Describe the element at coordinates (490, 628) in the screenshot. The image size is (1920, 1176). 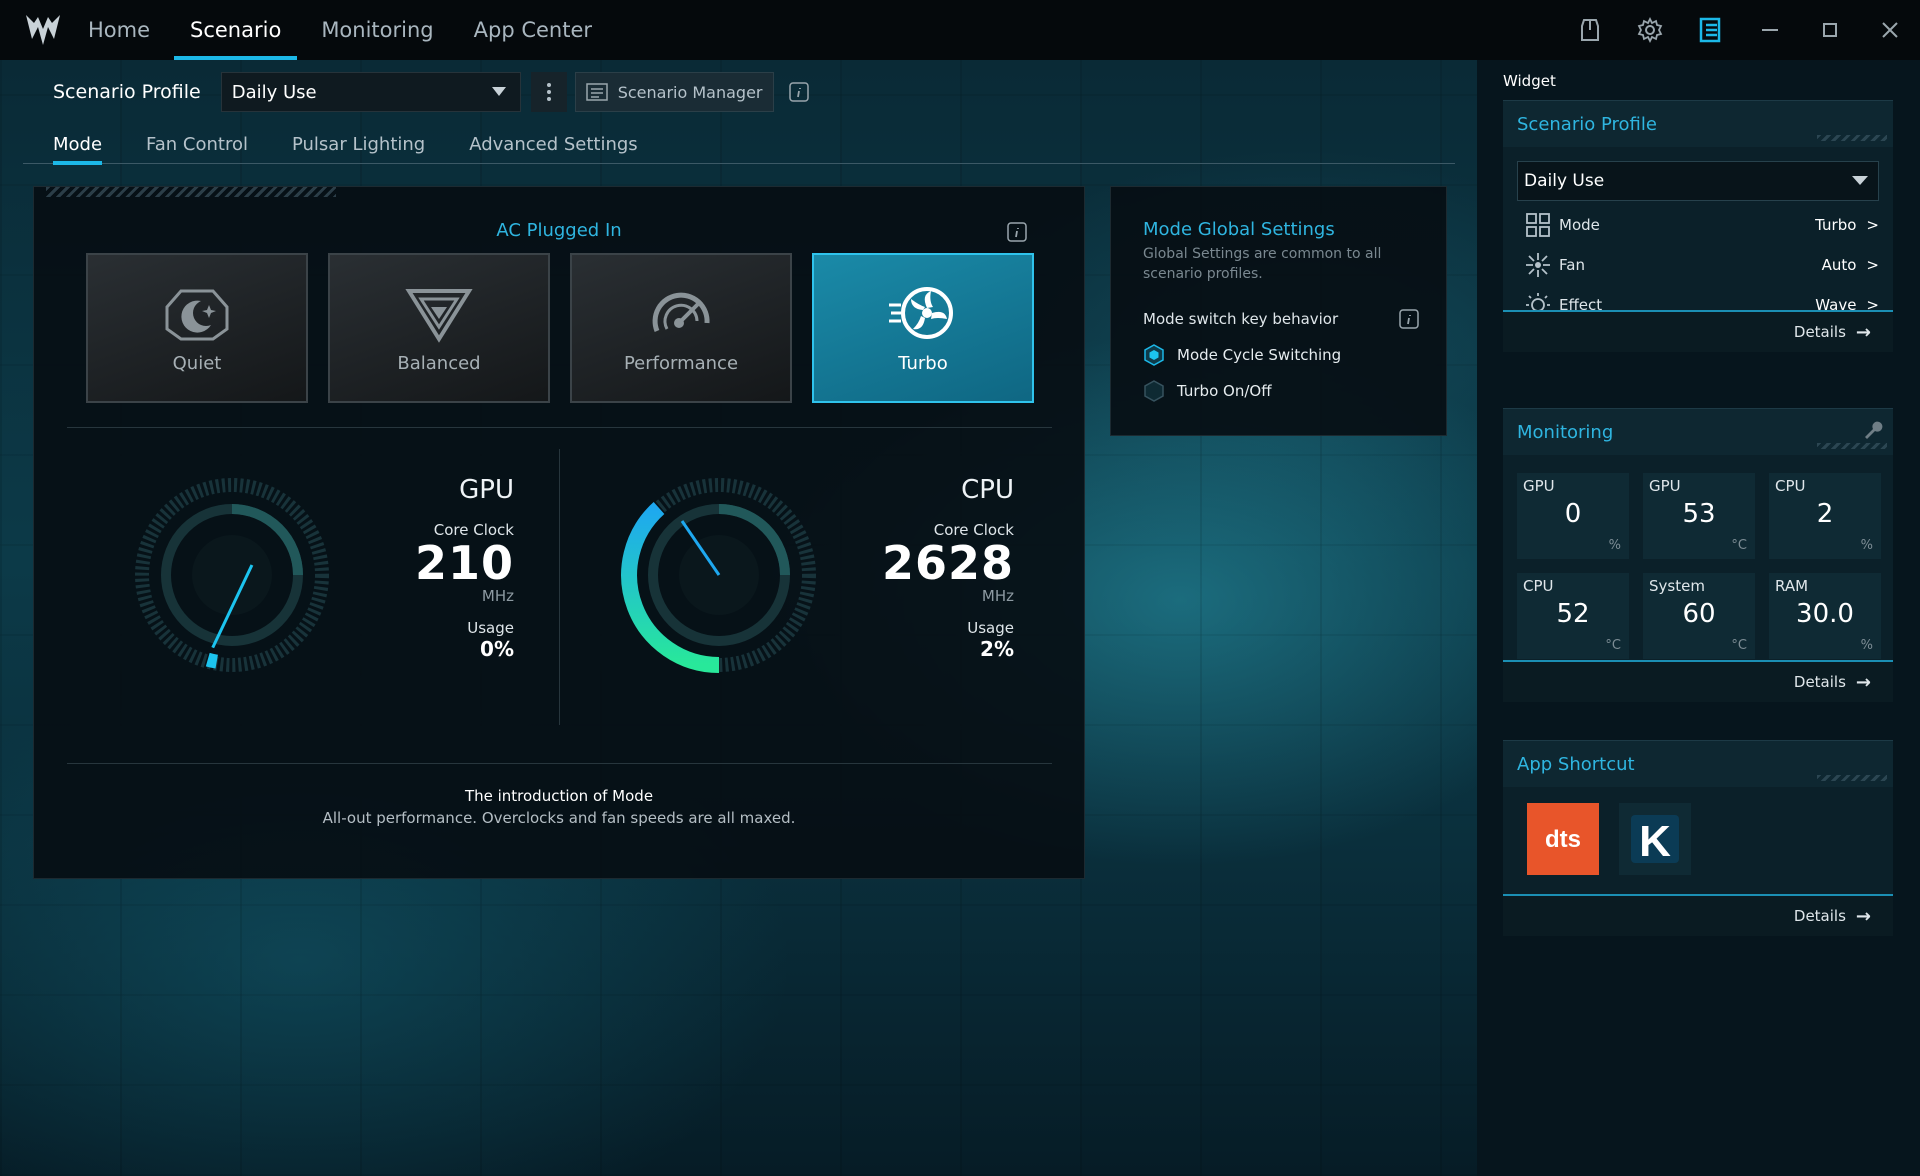
I see `gpu-usage-label: Usage` at that location.